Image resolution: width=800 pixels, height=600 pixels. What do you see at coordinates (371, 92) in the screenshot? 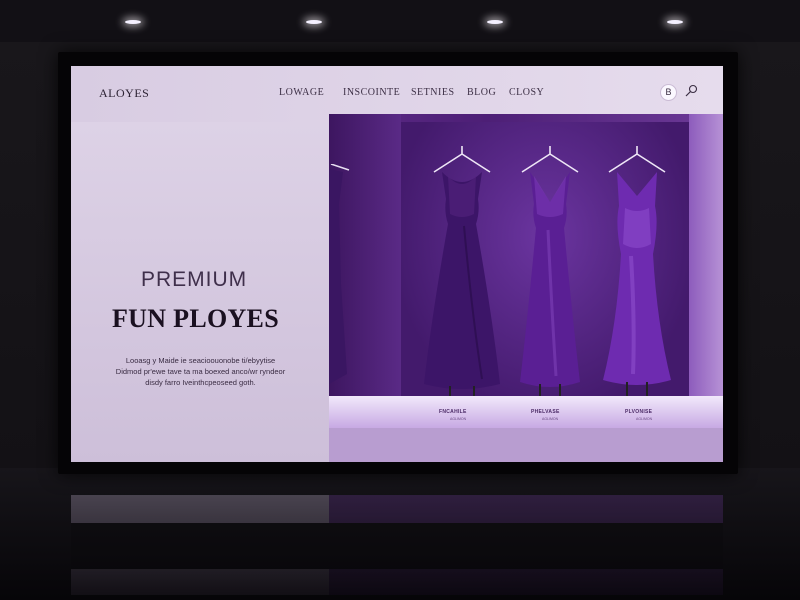
I see `nav-item-inscointe: INSCOINTE` at bounding box center [371, 92].